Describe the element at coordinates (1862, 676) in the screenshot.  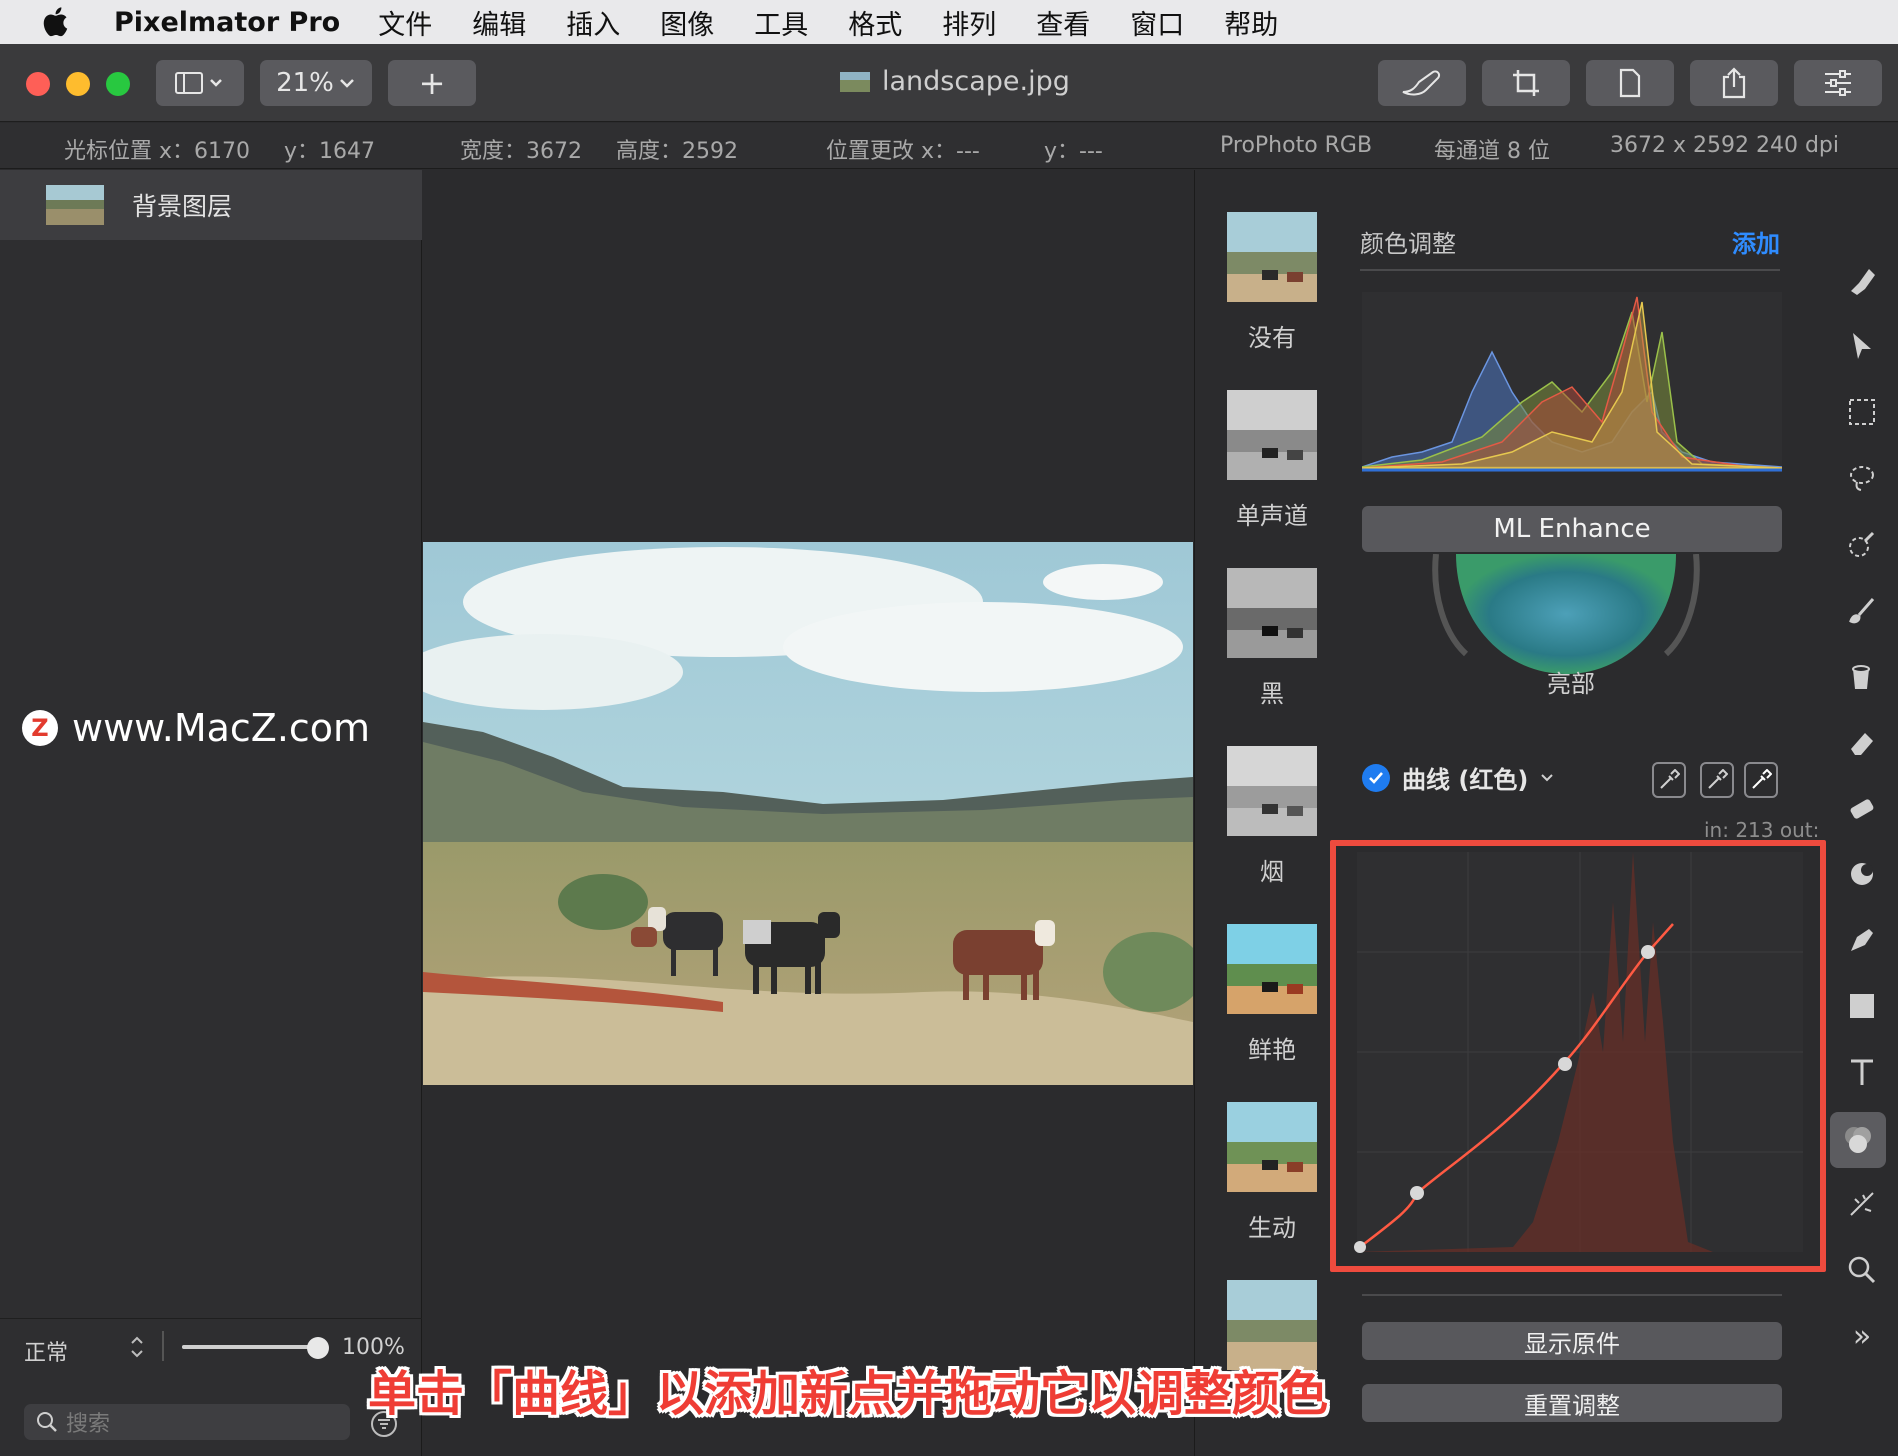
I see `bucket-icon` at that location.